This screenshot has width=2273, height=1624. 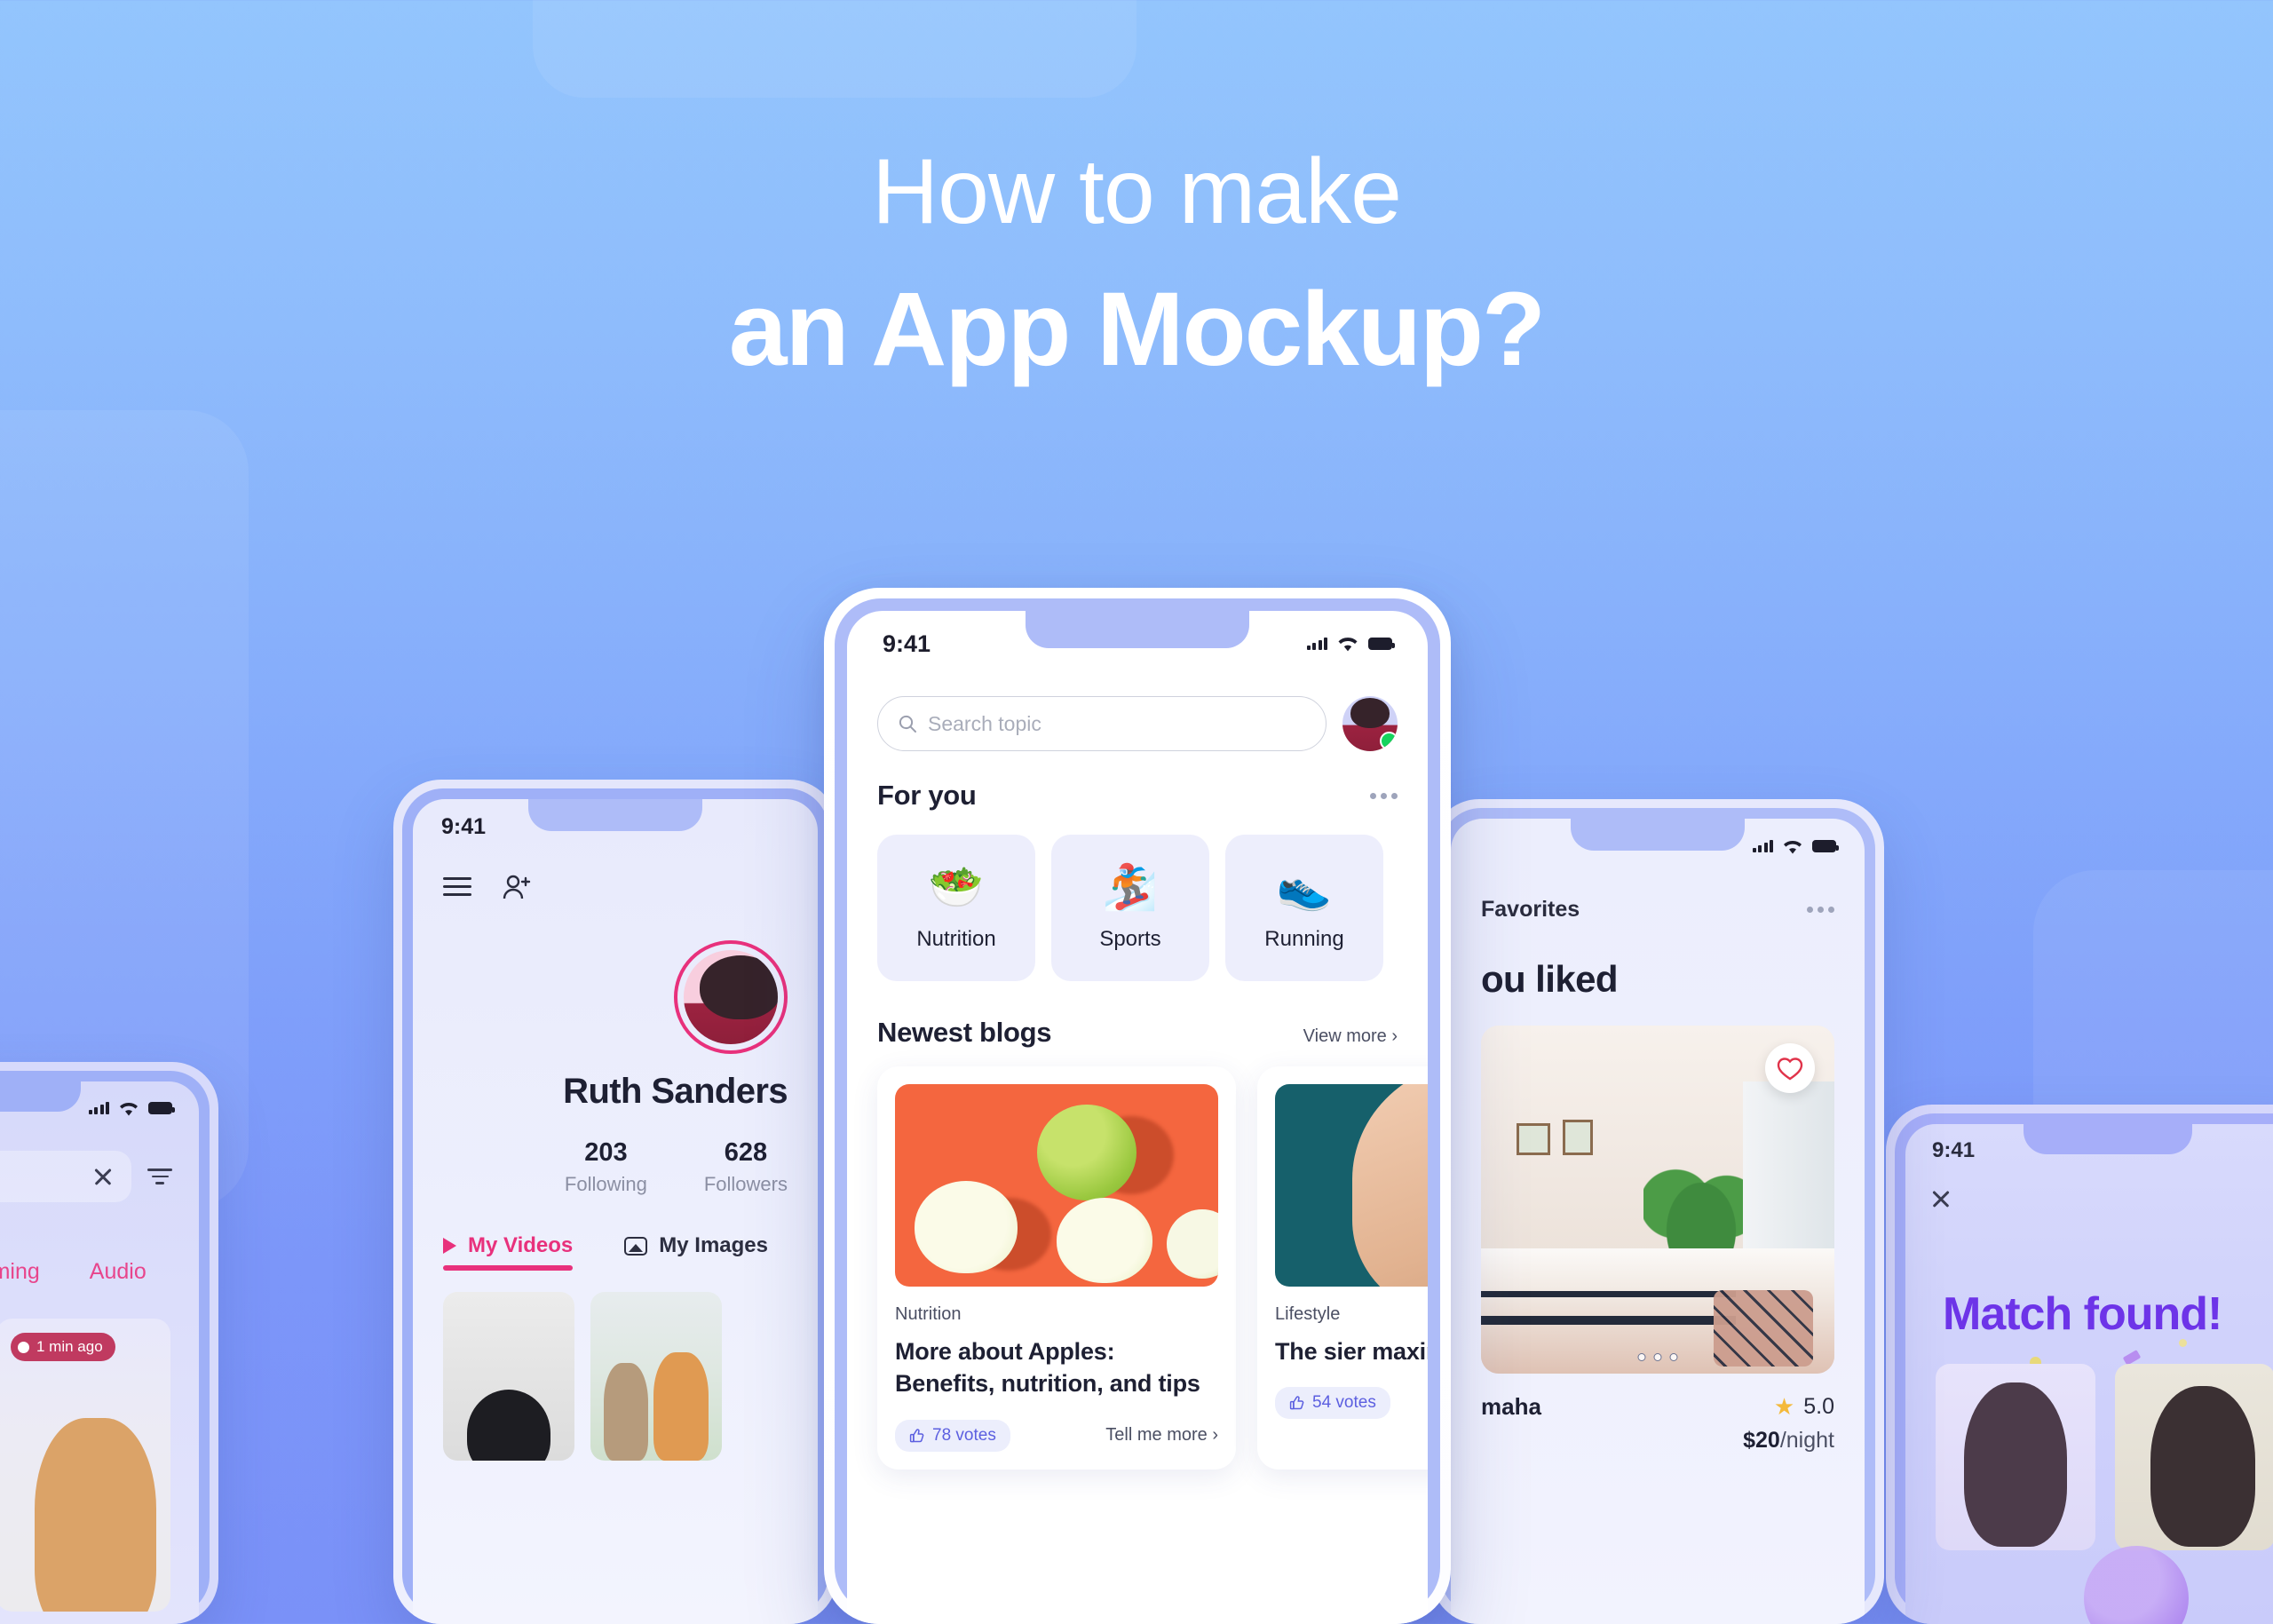 What do you see at coordinates (118, 1272) in the screenshot?
I see `tab-audio: Audio` at bounding box center [118, 1272].